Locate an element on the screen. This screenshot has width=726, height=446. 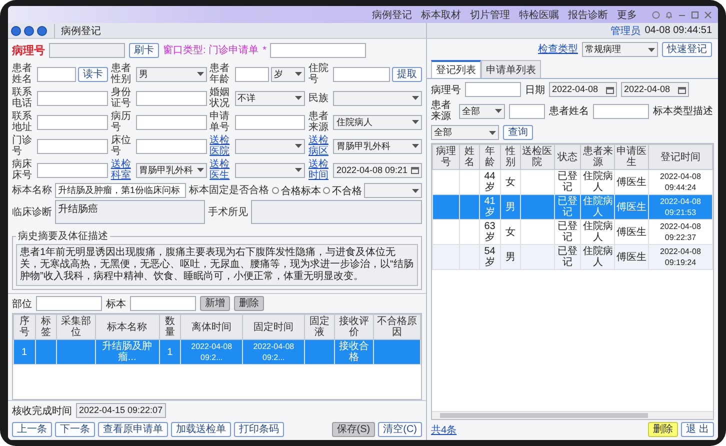
dropdown: 住院病人 is located at coordinates (377, 122).